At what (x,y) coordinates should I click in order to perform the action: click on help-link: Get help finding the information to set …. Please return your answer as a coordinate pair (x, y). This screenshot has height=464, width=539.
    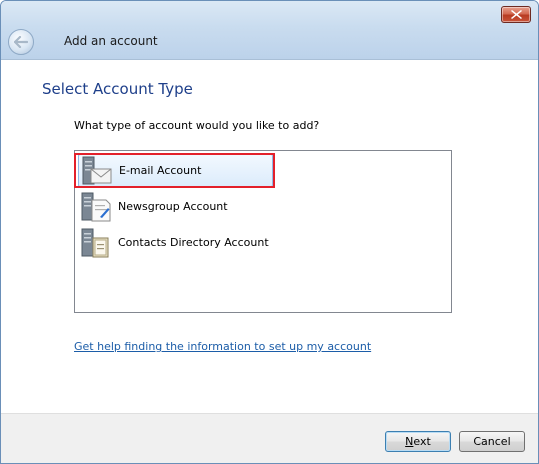
    Looking at the image, I should click on (222, 346).